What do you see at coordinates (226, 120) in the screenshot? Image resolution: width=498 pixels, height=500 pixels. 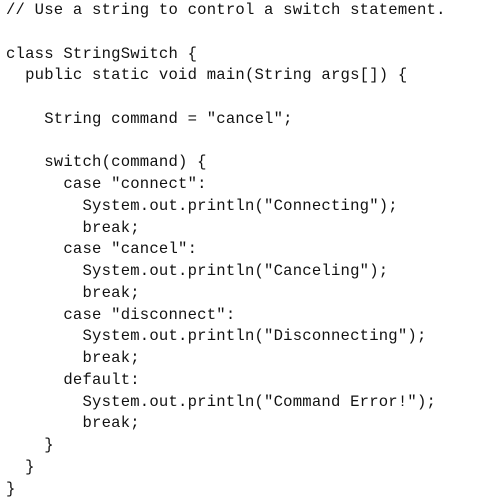 I see `variable-declaration-line: String command = "cancel";` at bounding box center [226, 120].